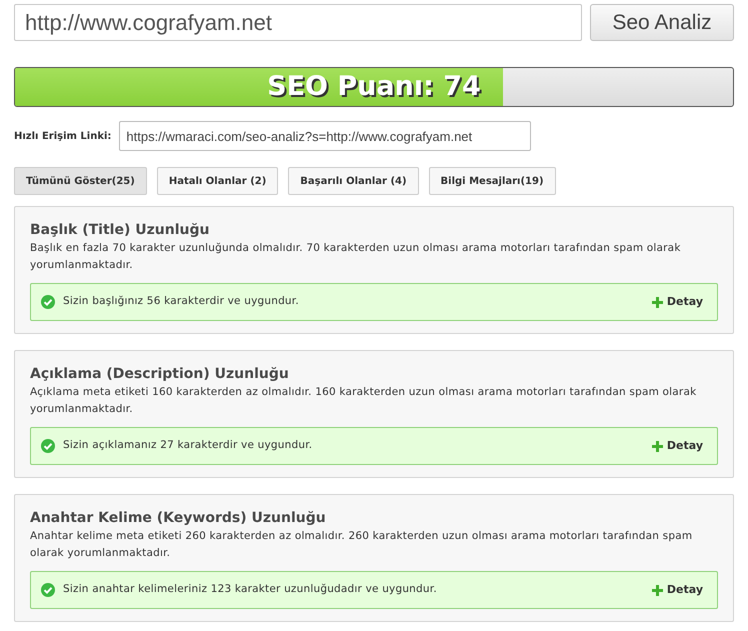  I want to click on result-text: Sizin başlığınız 56 karakterdir ve uygundur., so click(181, 302).